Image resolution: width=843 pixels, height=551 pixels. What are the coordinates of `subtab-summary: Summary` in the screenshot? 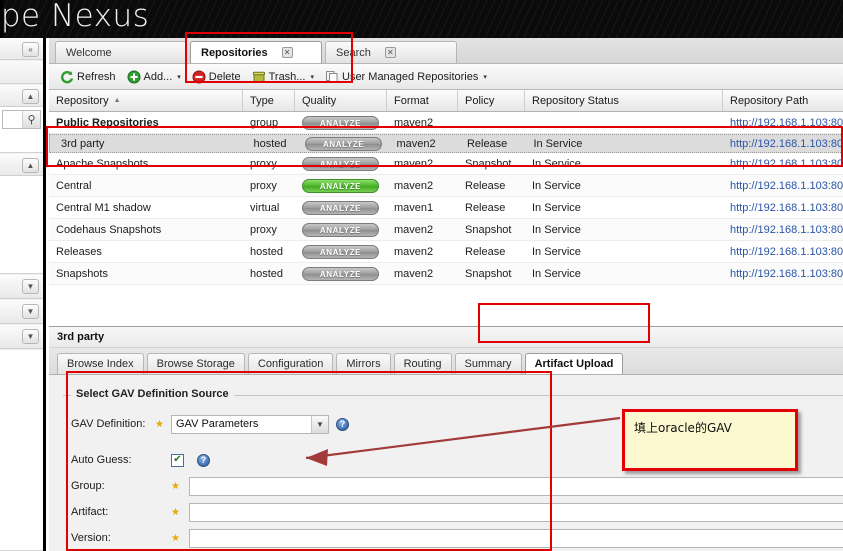 It's located at (488, 363).